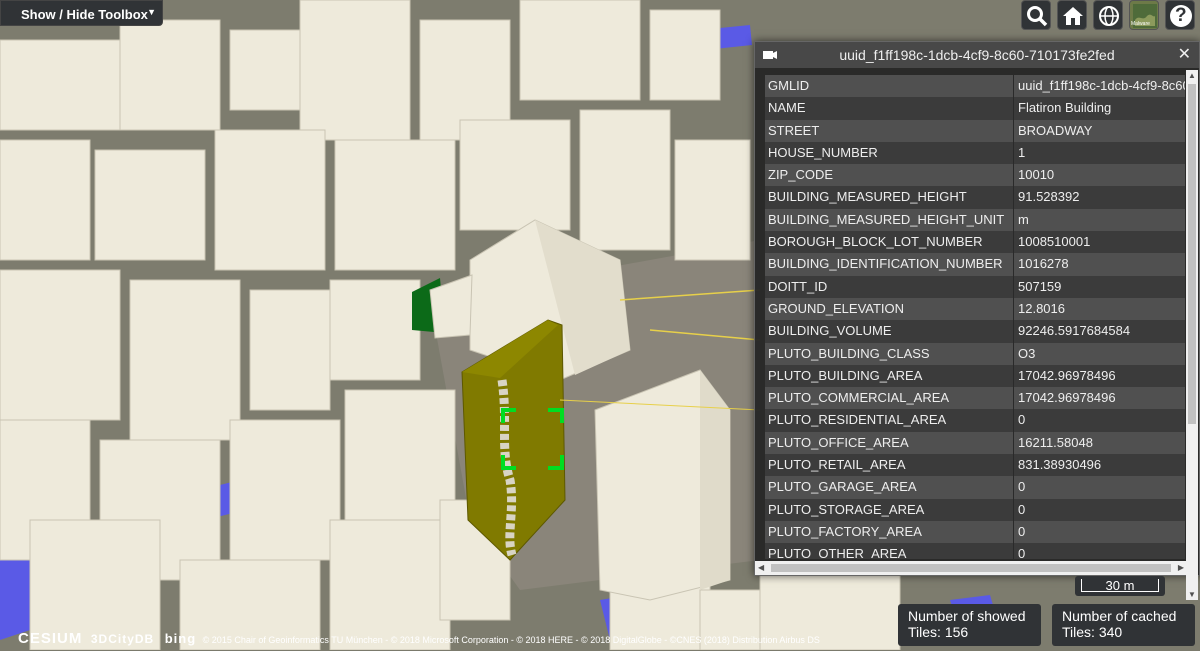  I want to click on search-icon, so click(1037, 16).